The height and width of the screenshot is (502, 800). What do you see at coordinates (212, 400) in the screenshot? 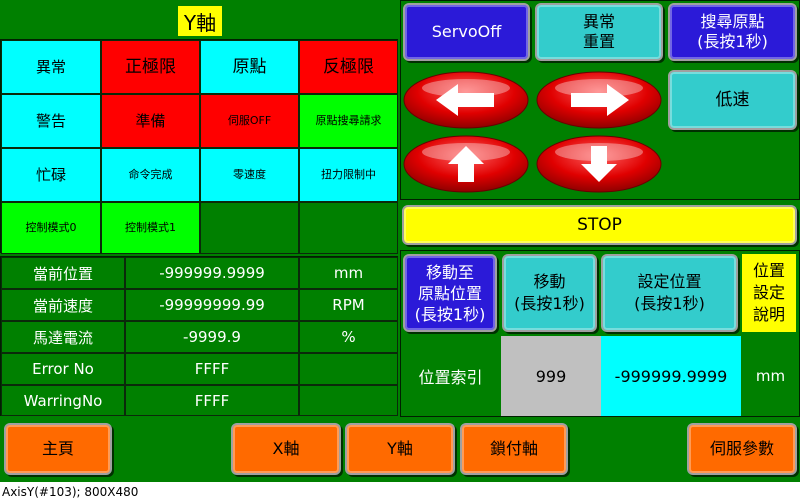
I see `monitor-value-warning: FFFF` at bounding box center [212, 400].